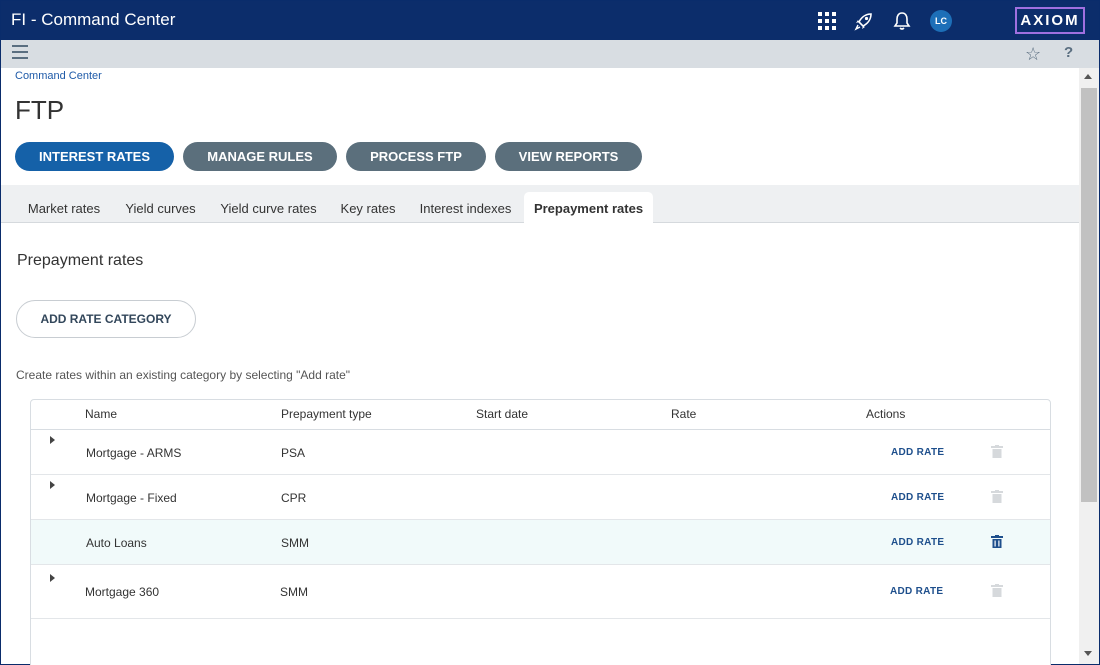  I want to click on row-name: Auto Loans, so click(116, 543).